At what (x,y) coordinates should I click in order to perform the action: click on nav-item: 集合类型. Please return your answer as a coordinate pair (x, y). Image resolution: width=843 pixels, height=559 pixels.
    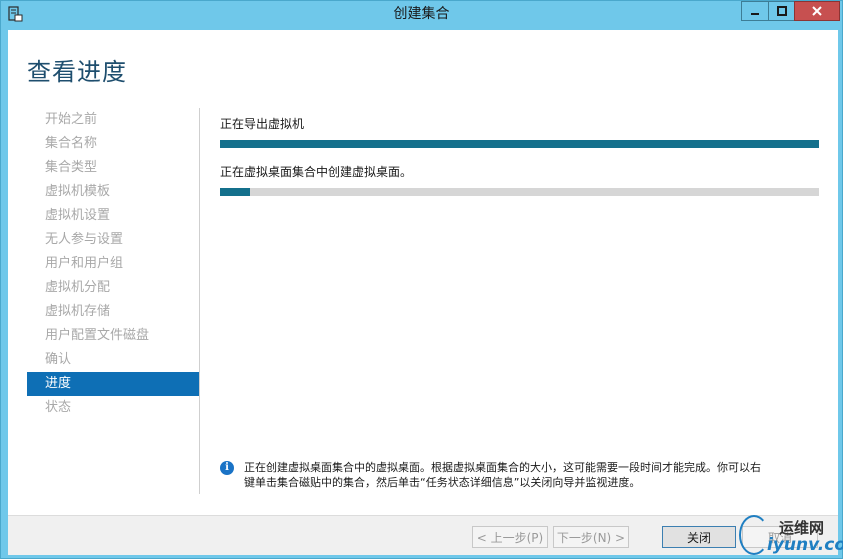
    Looking at the image, I should click on (113, 168).